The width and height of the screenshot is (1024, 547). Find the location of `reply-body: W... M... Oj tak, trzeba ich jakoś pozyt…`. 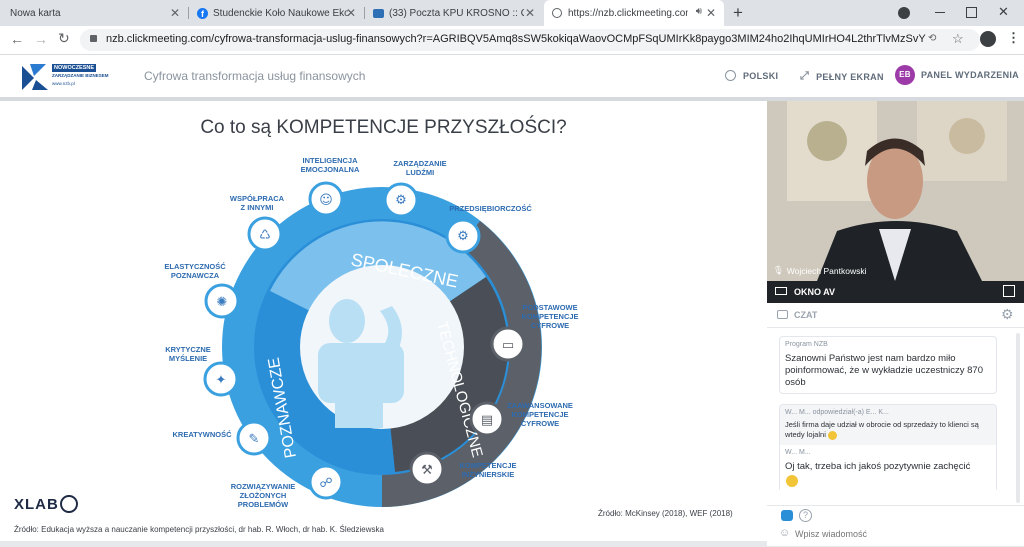

reply-body: W... M... Oj tak, trzeba ich jakoś pozyt… is located at coordinates (888, 468).